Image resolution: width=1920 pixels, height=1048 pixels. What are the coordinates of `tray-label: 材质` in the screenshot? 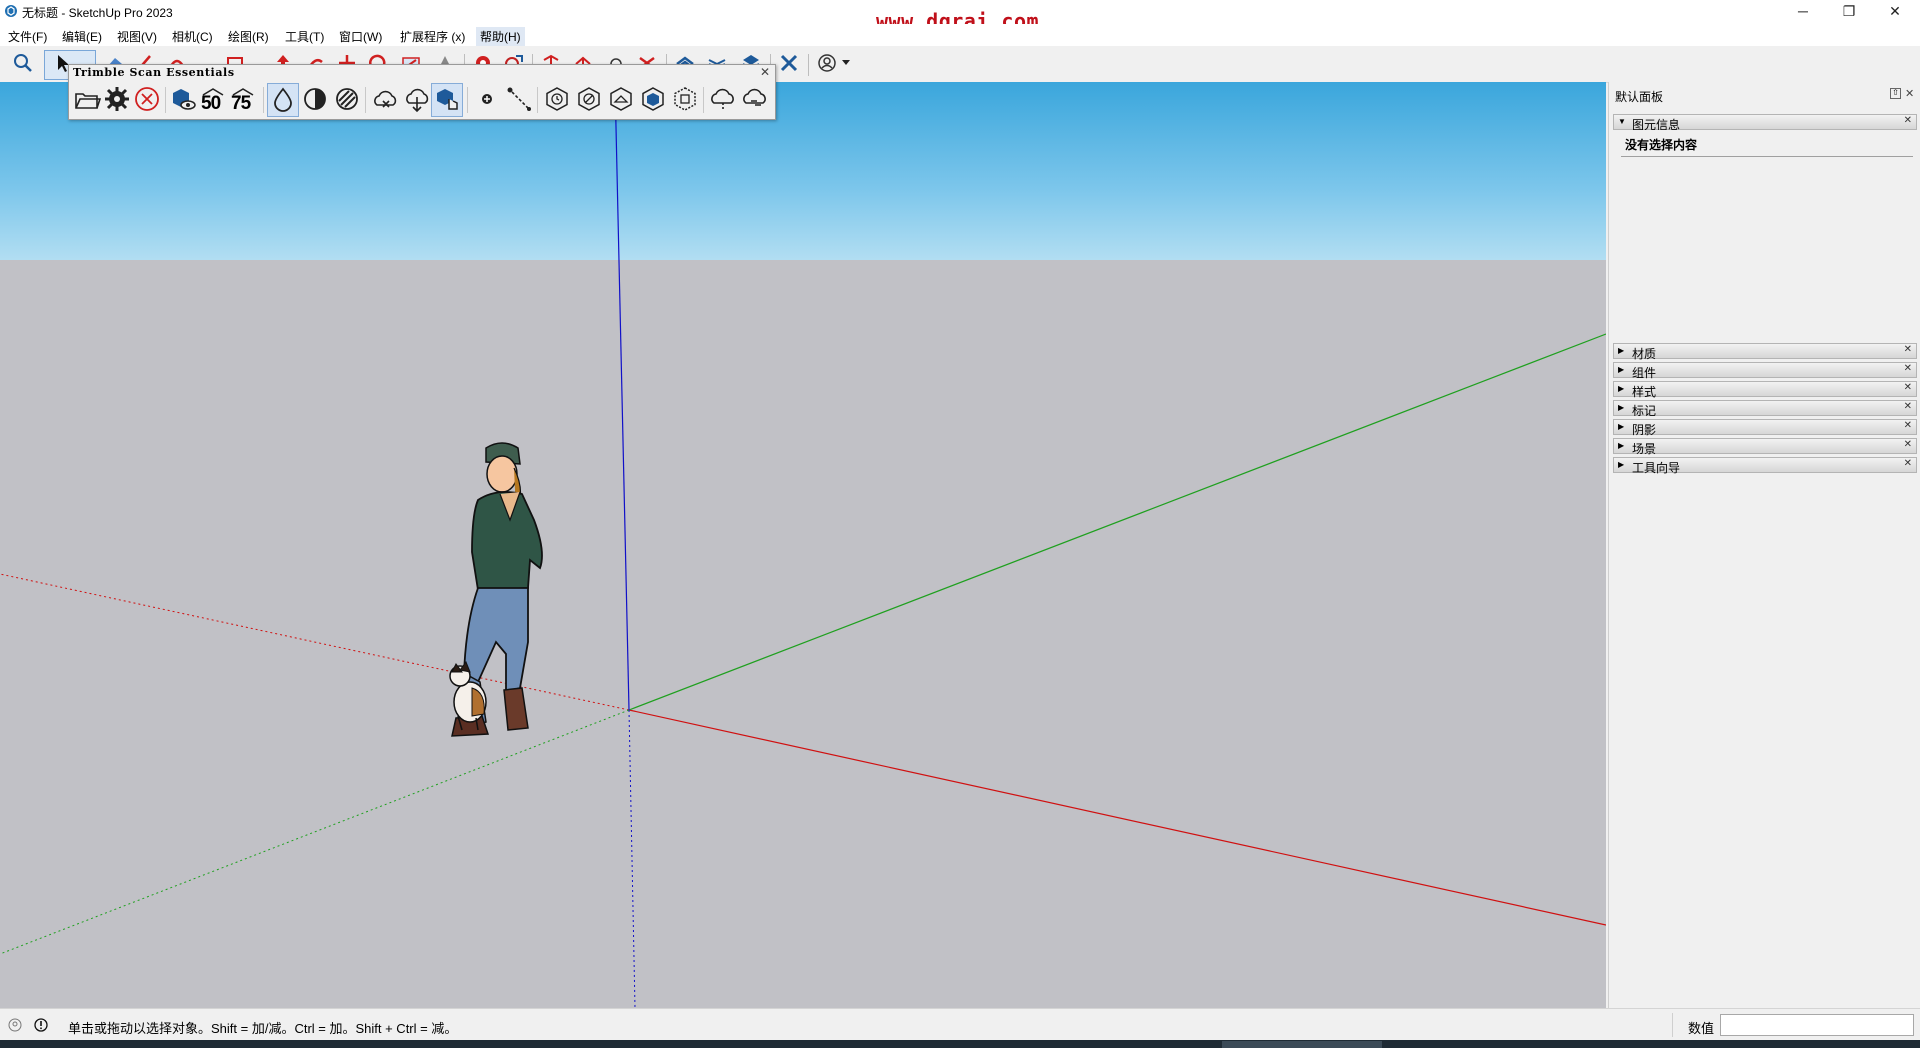 It's located at (1644, 354).